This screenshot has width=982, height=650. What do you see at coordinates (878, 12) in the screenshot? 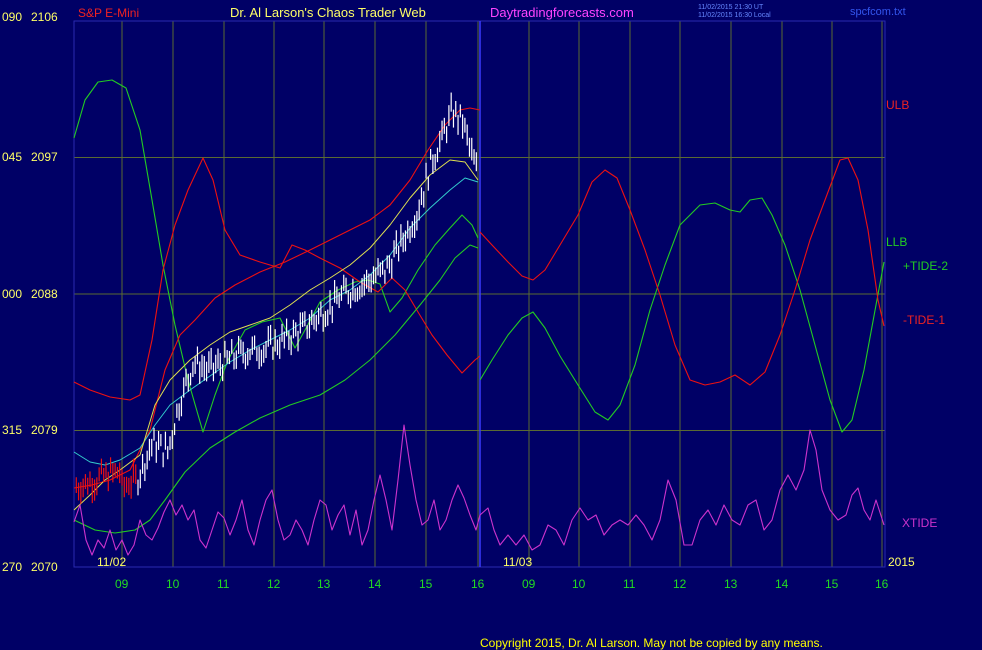
I see `file-label: spcfcom.txt` at bounding box center [878, 12].